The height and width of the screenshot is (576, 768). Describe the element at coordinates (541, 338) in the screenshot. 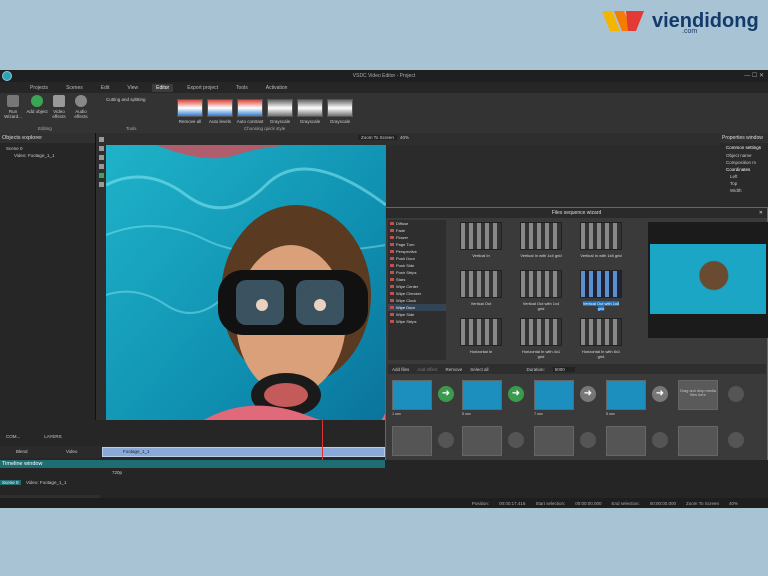

I see `transition-thumb: Horizontal In with 4x1 grid` at that location.